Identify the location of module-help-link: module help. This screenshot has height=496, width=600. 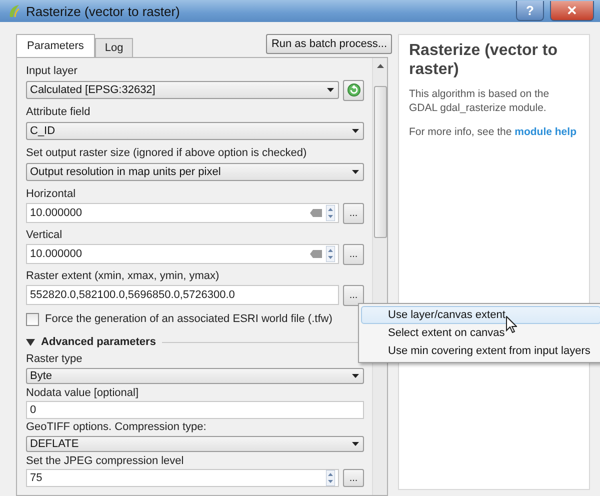
(545, 132).